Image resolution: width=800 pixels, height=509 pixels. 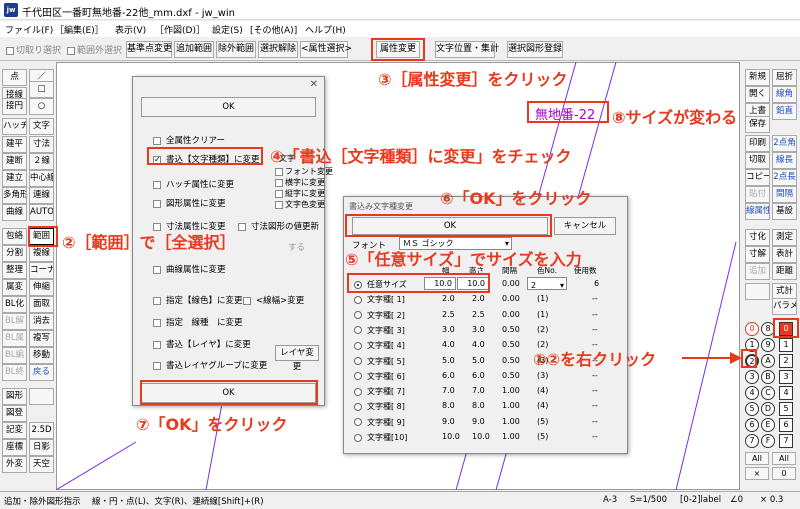 I want to click on layer-3: 3, so click(x=786, y=377).